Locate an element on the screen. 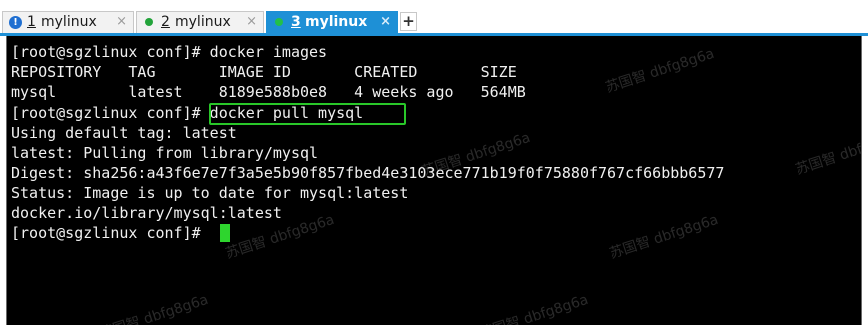 This screenshot has width=868, height=329. tab-session-2: 2 mylinux × is located at coordinates (200, 22).